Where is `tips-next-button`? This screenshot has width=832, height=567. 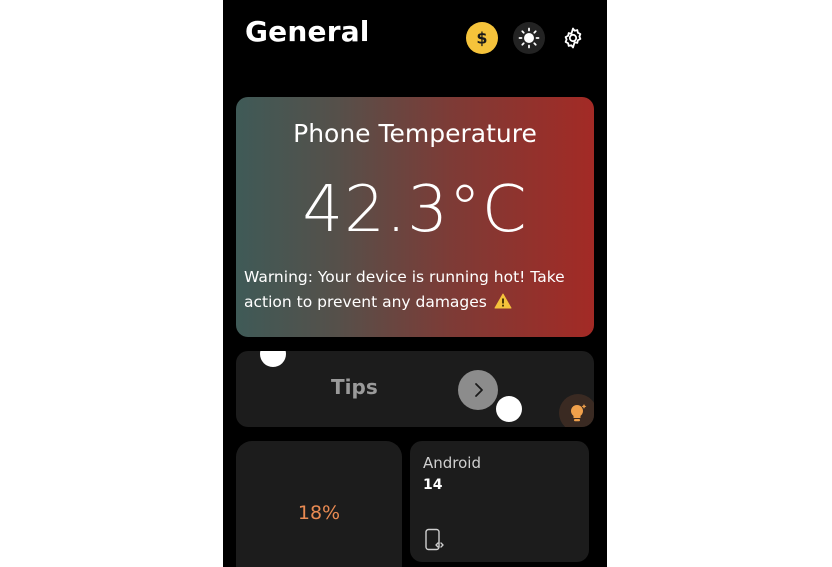 tips-next-button is located at coordinates (478, 390).